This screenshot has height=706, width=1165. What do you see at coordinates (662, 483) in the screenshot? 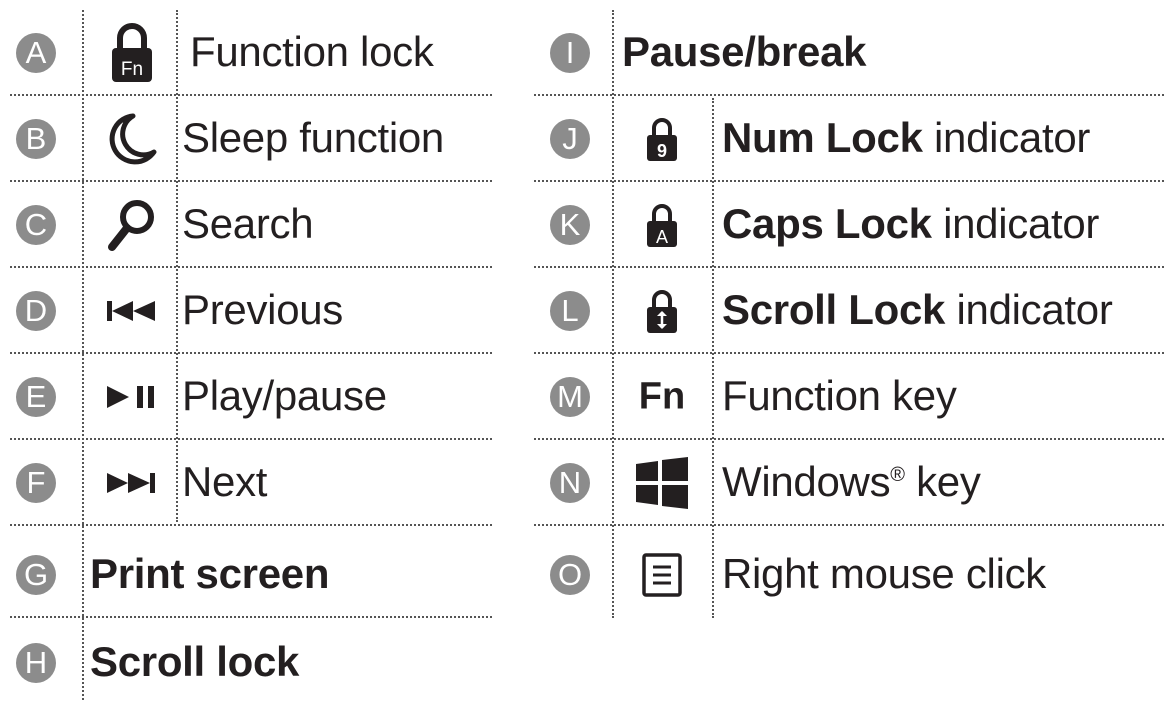
I see `windows-logo-icon` at bounding box center [662, 483].